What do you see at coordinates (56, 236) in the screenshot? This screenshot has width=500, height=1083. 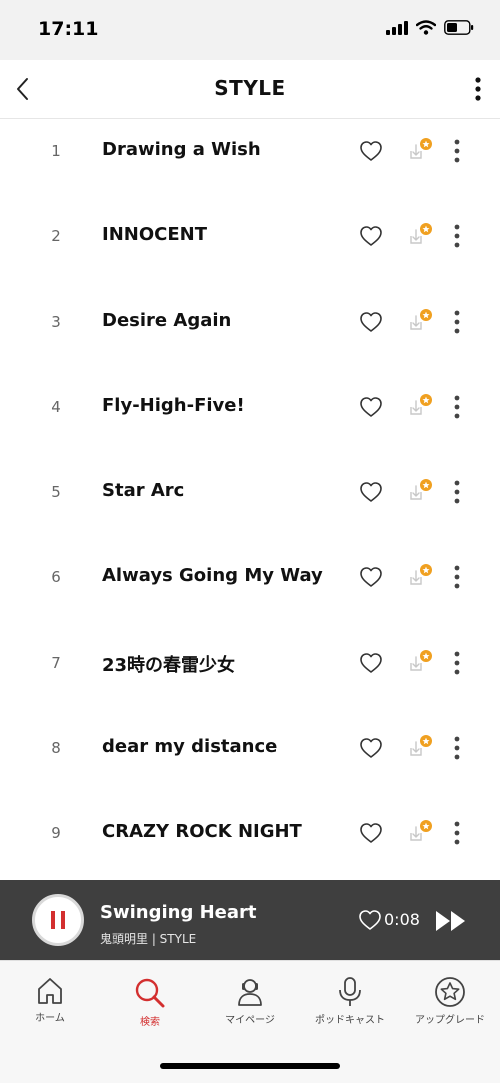 I see `track-number: 2` at bounding box center [56, 236].